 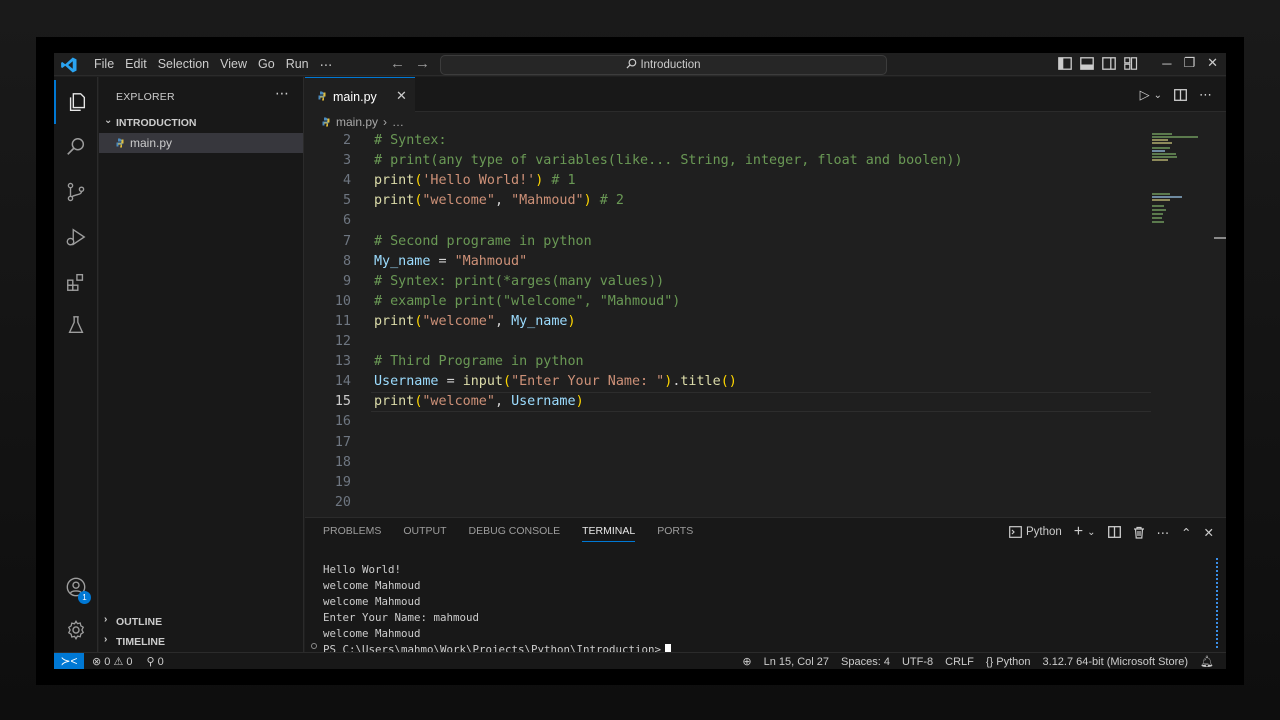 What do you see at coordinates (76, 102) in the screenshot?
I see `explorer-icon` at bounding box center [76, 102].